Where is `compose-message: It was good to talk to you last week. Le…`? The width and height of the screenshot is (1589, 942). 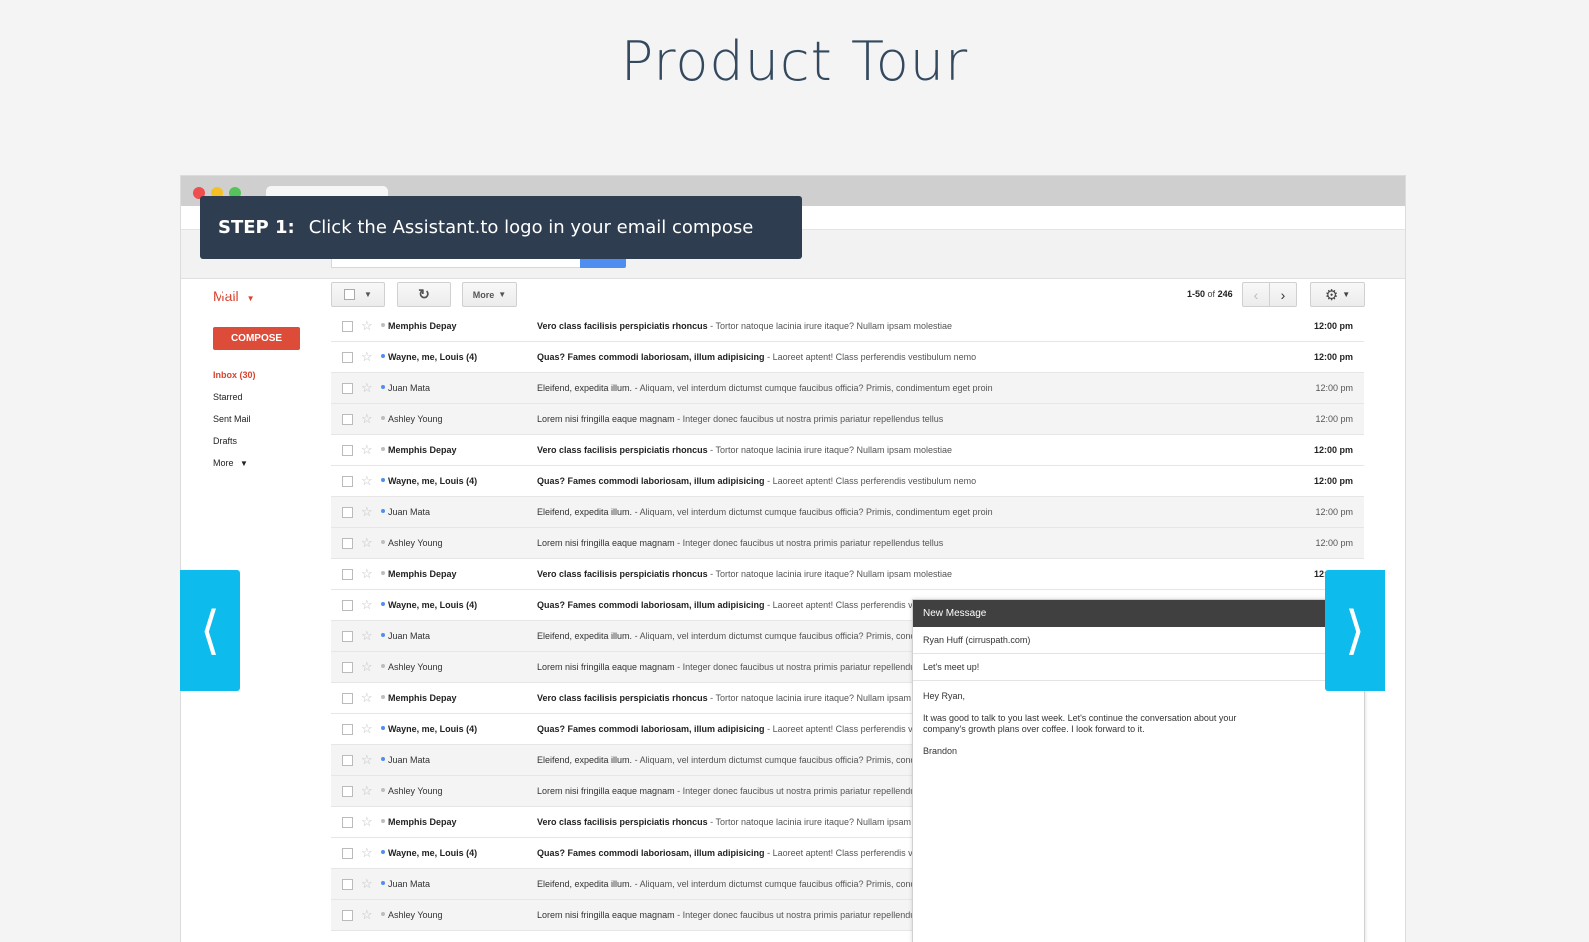
compose-message: It was good to talk to you last week. Le… is located at coordinates (1080, 723).